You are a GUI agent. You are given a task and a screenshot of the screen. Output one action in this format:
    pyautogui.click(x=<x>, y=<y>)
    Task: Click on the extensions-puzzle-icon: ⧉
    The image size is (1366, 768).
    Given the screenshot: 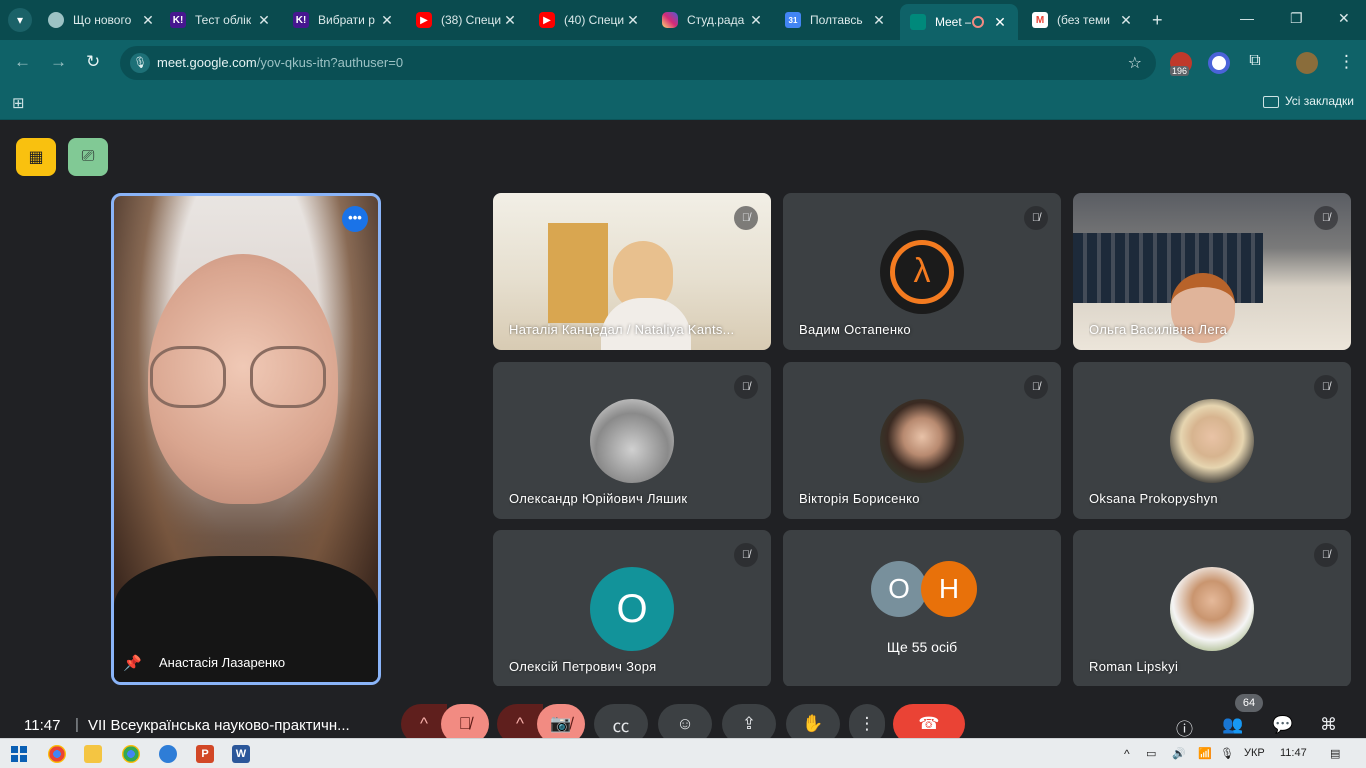 What is the action you would take?
    pyautogui.click(x=1255, y=63)
    